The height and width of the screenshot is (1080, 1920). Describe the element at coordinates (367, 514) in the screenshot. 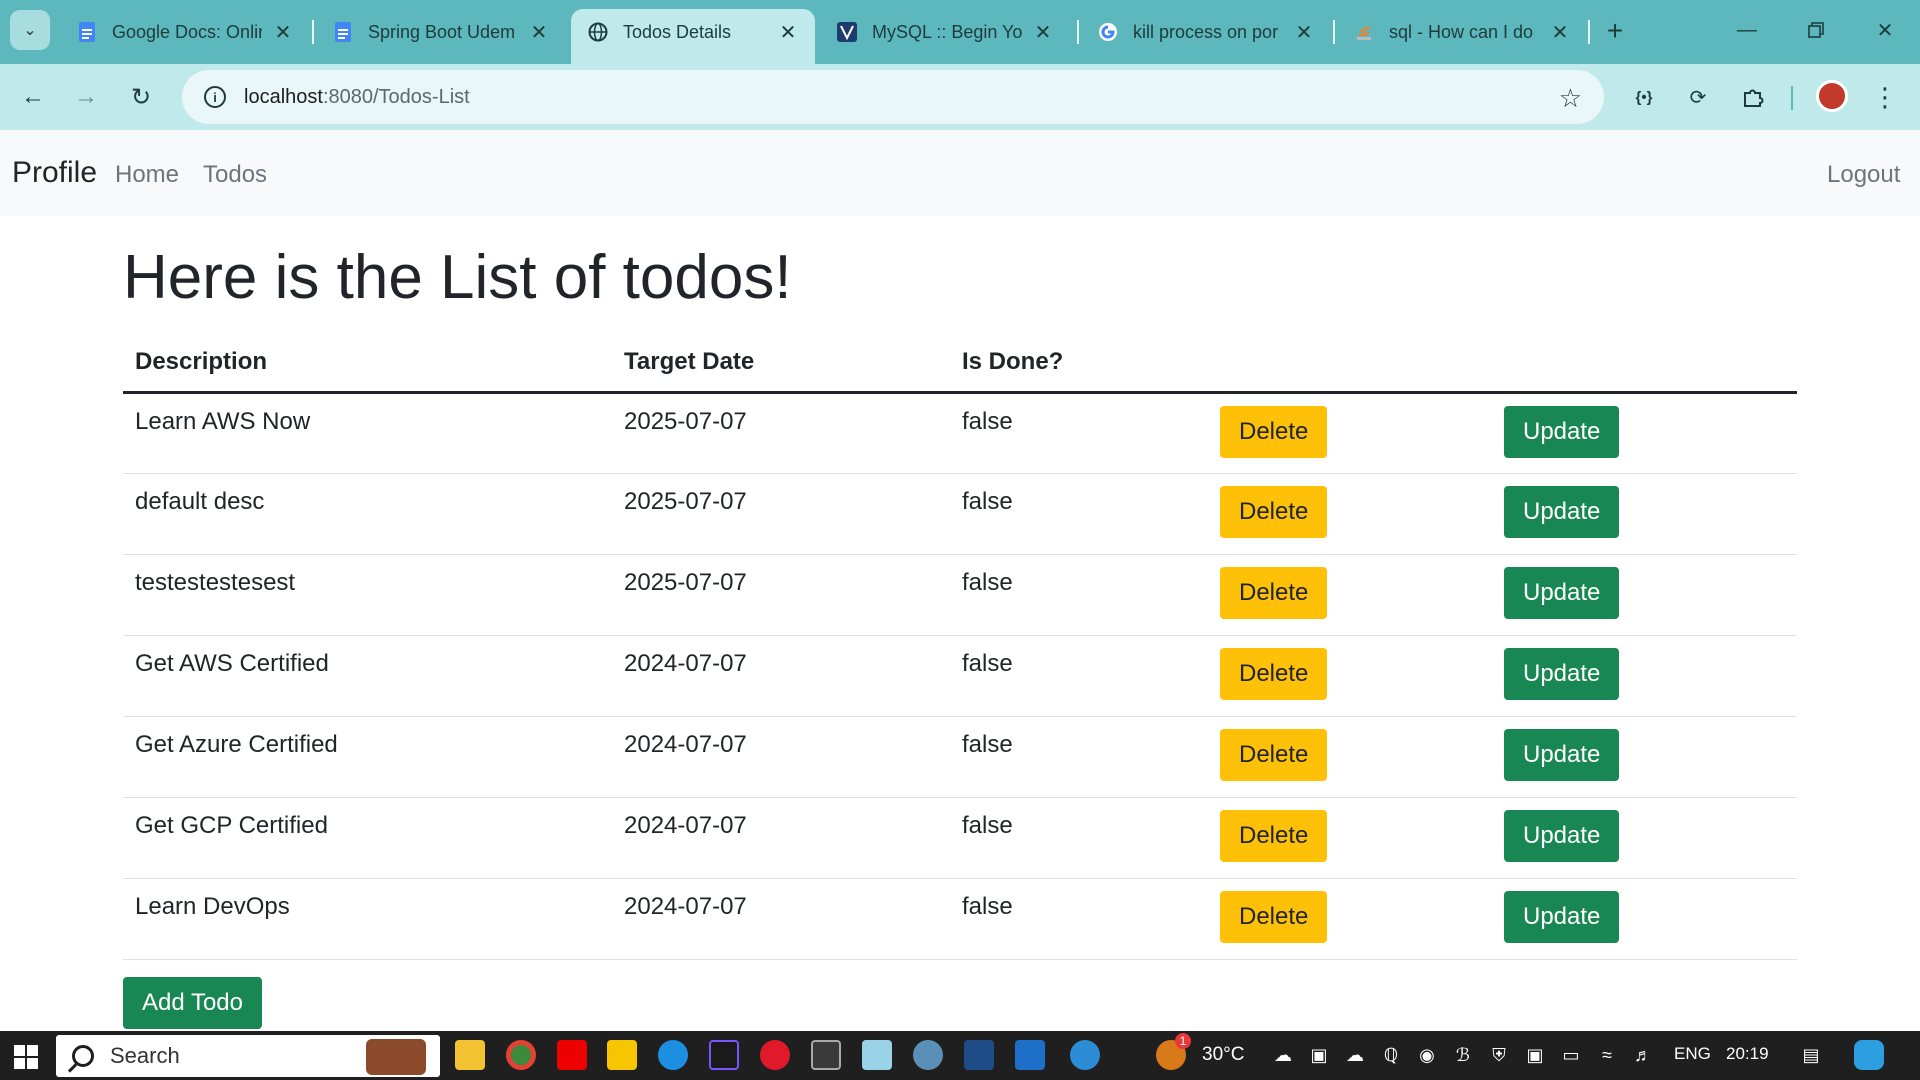

I see `todo-description: default desc` at that location.